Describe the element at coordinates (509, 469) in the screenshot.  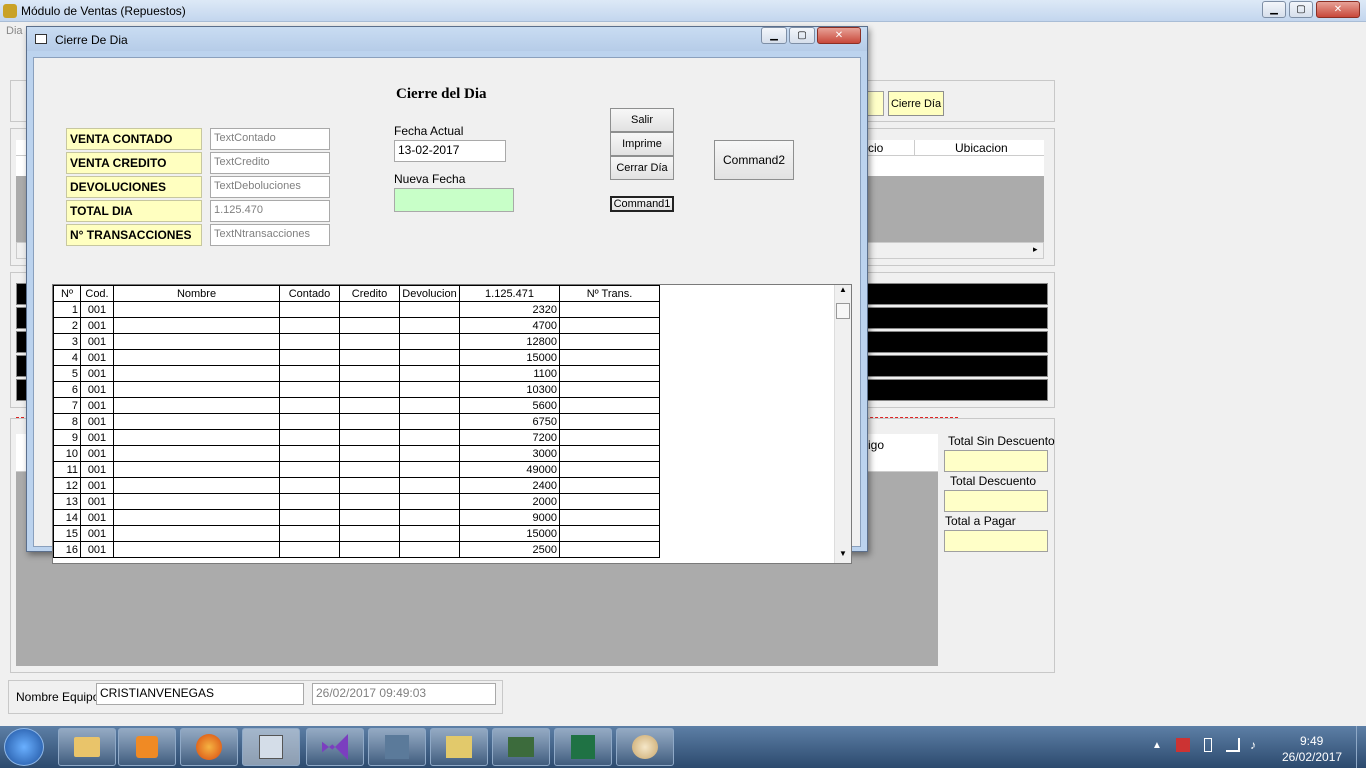
I see `grid-cell: 49000` at that location.